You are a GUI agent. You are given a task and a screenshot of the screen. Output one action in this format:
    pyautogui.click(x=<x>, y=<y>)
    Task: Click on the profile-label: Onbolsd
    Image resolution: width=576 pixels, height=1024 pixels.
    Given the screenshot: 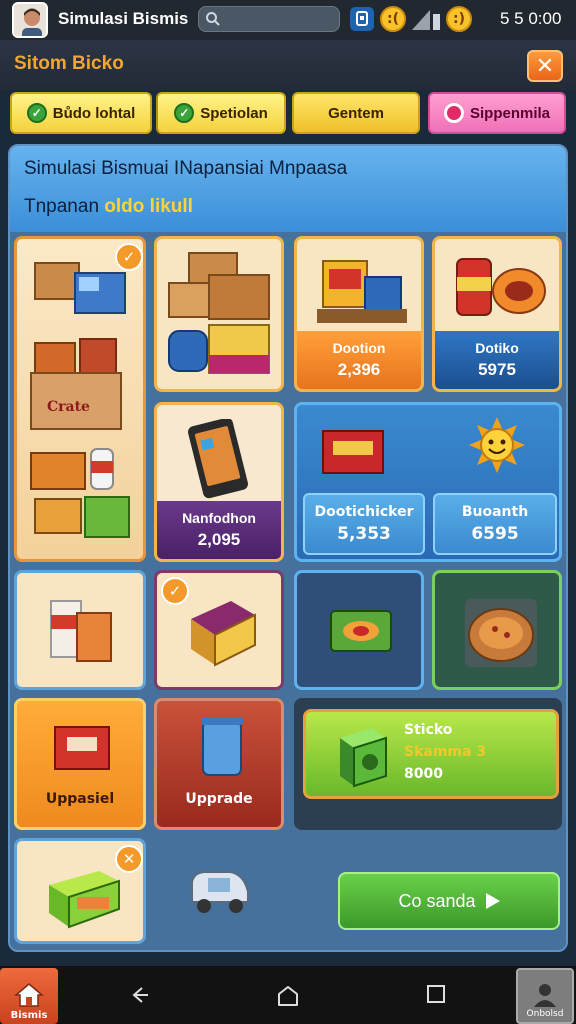 What is the action you would take?
    pyautogui.click(x=545, y=1014)
    